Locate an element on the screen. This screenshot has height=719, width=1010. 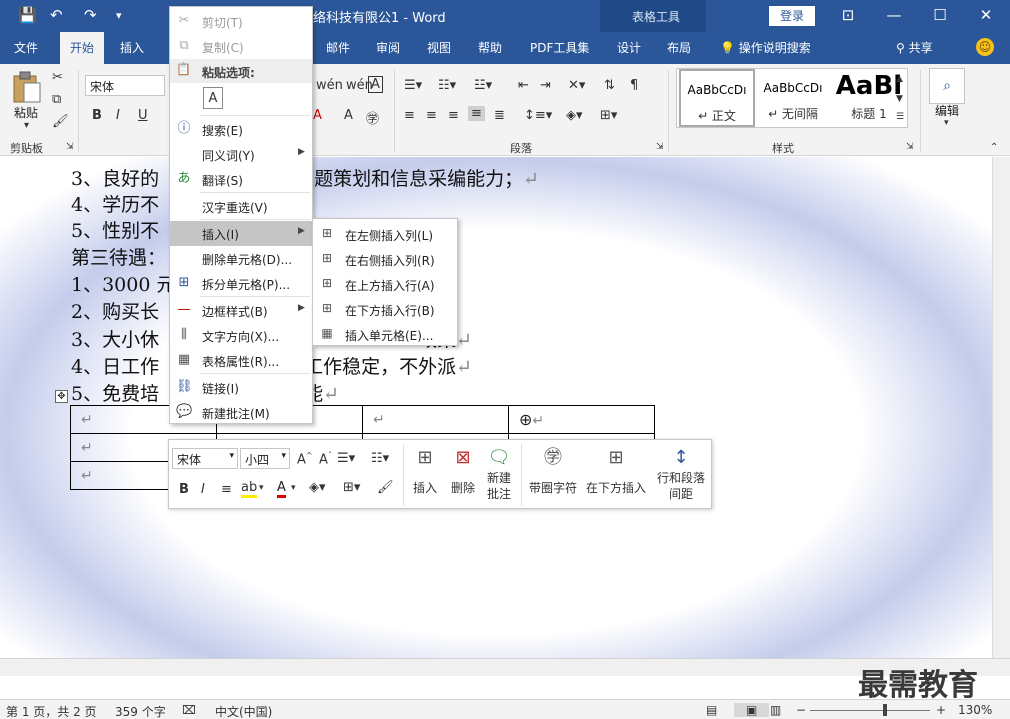
menu-copy: ⧉ 复制(C) is located at coordinates (241, 46).